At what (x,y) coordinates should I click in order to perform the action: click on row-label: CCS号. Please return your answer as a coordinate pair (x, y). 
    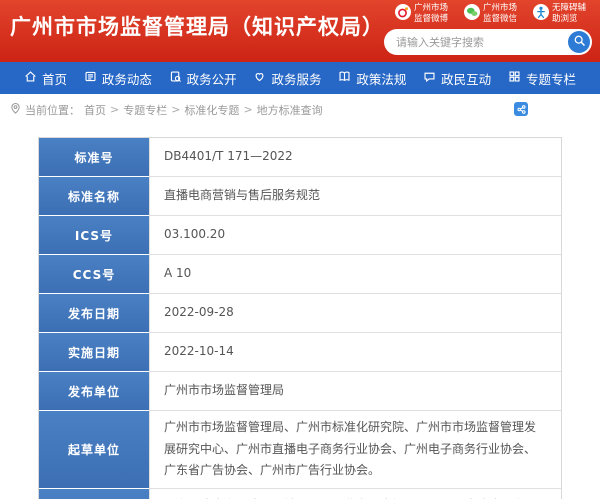
    Looking at the image, I should click on (94, 274).